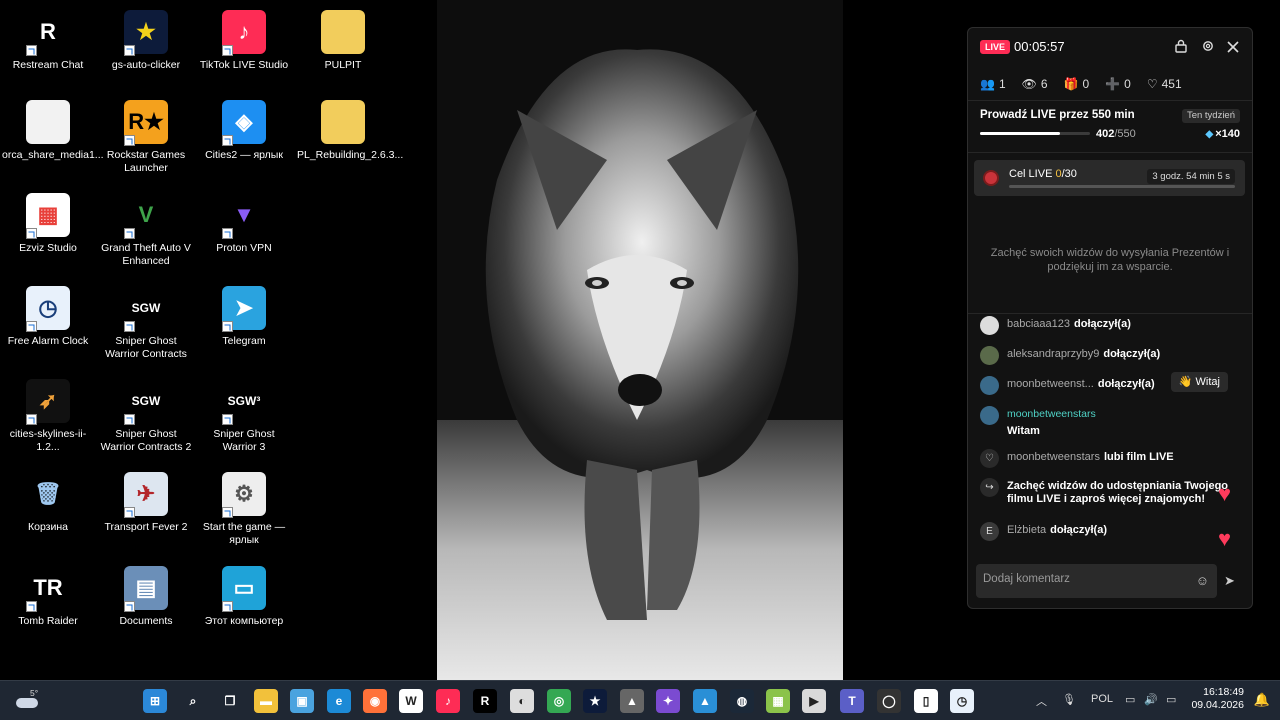 This screenshot has height=720, width=1280. What do you see at coordinates (852, 701) in the screenshot?
I see `taskbar-teams-icon: T` at bounding box center [852, 701].